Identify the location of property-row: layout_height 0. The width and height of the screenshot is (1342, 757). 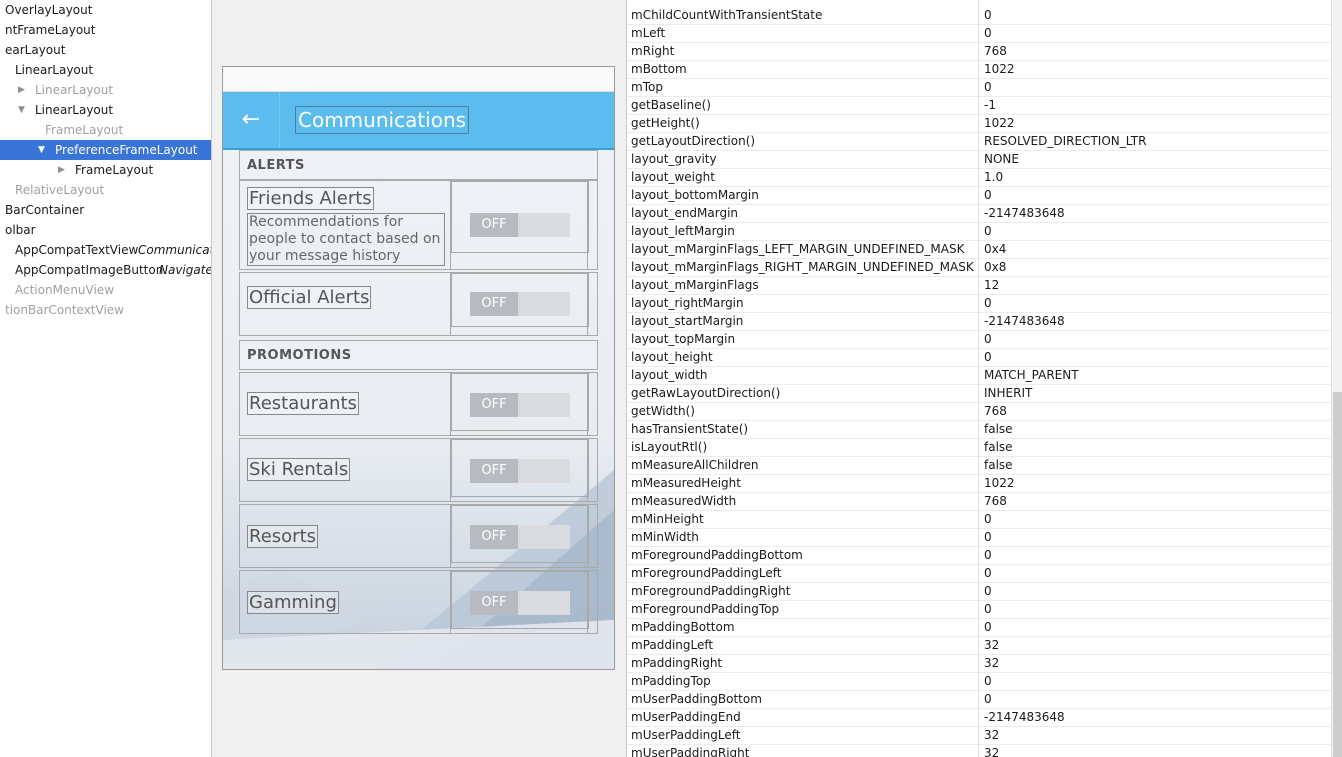
(979, 357).